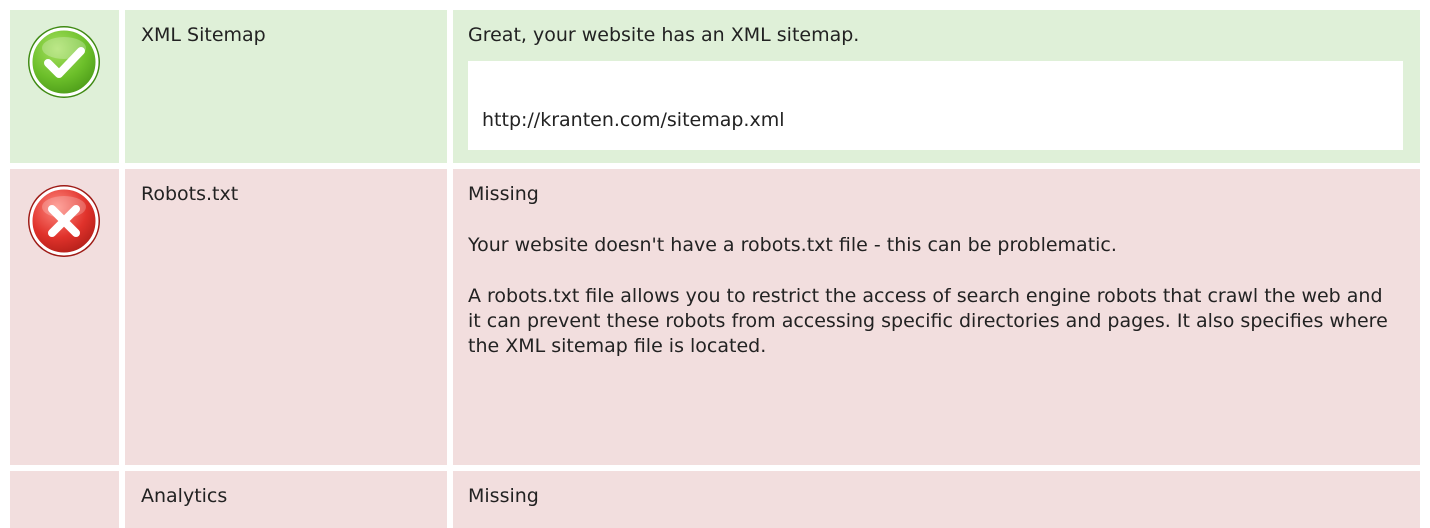  Describe the element at coordinates (203, 35) in the screenshot. I see `row-label: XML Sitemap` at that location.